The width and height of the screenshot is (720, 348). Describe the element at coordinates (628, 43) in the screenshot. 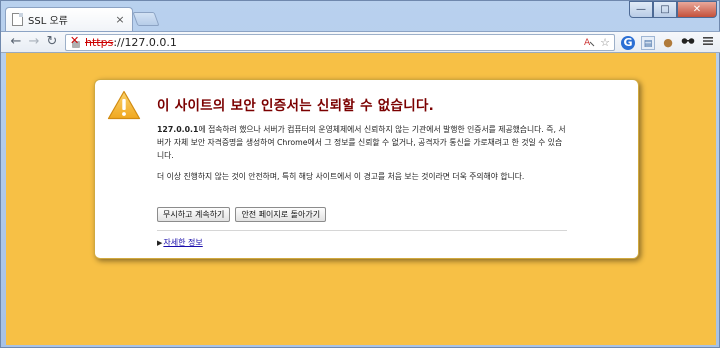

I see `extension-blue-icon: G` at that location.